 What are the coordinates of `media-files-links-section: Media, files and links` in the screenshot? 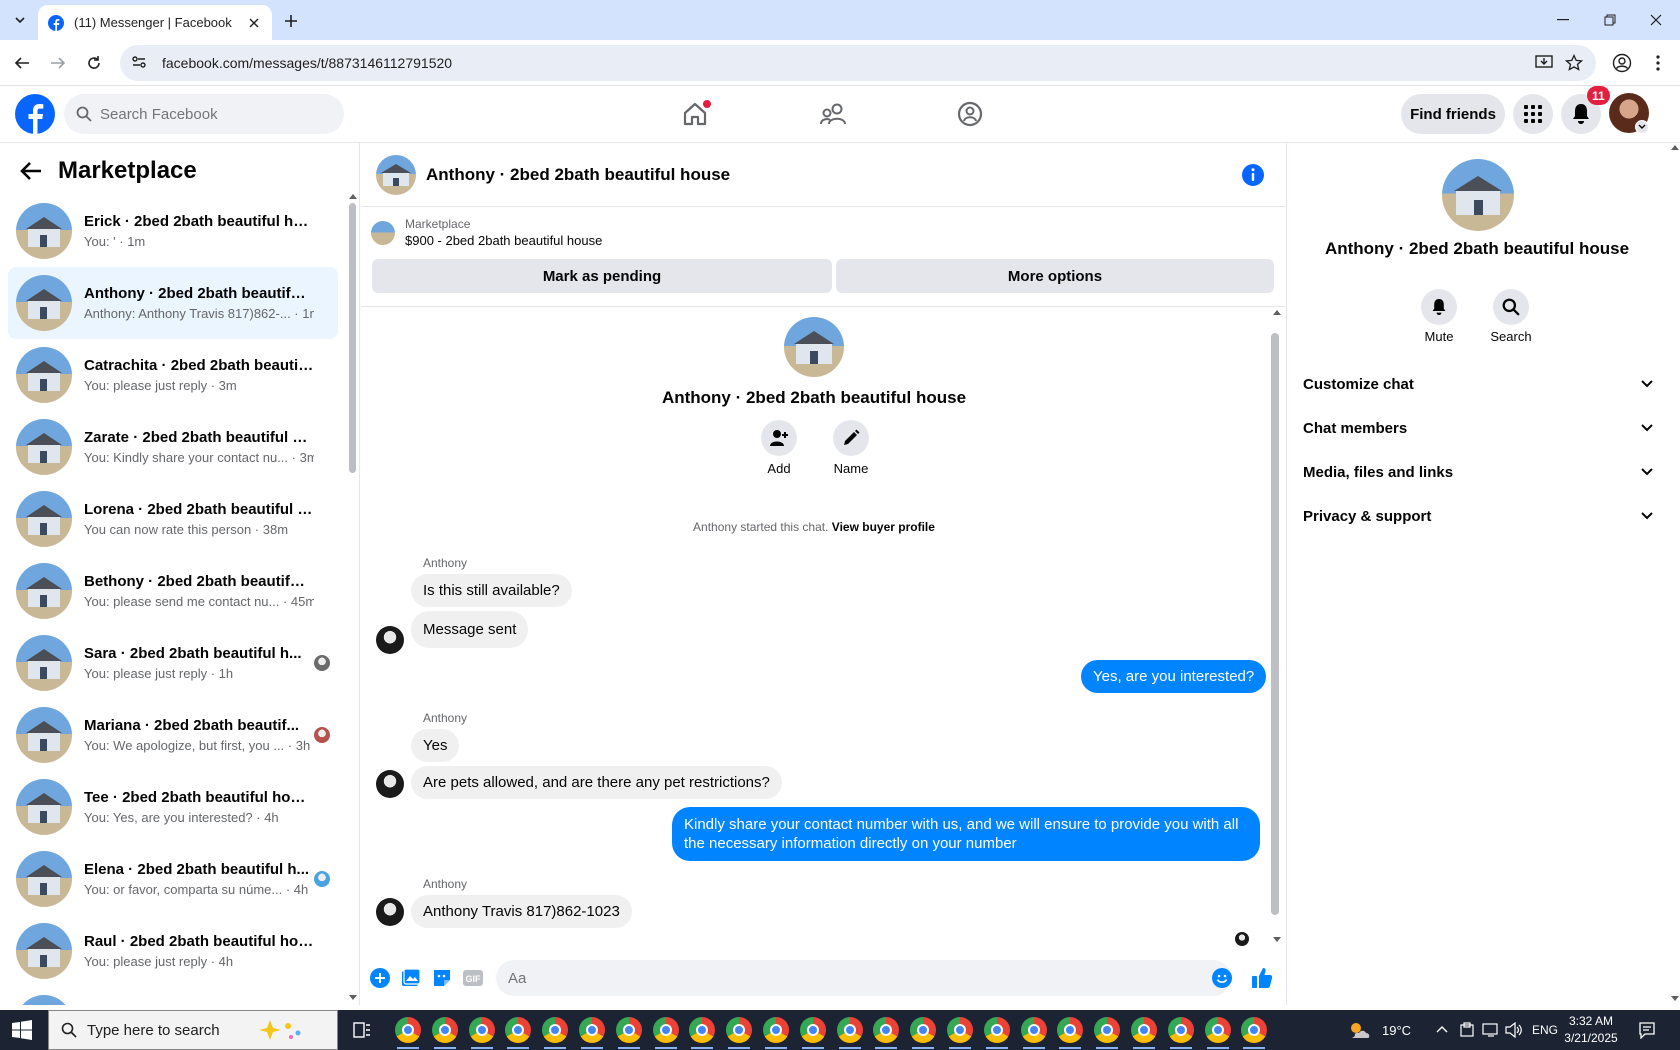 It's located at (1478, 472).